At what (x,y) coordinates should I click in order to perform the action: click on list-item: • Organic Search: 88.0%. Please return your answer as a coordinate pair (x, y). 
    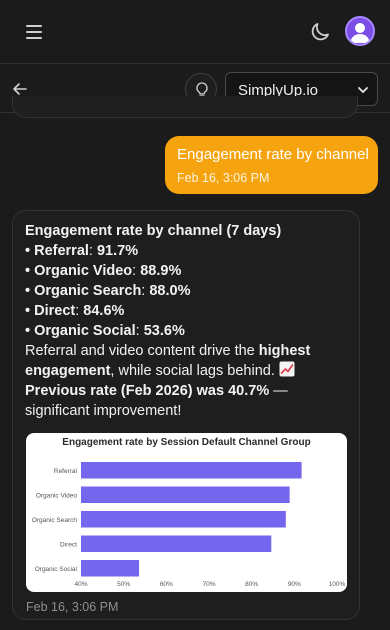
    Looking at the image, I should click on (108, 291).